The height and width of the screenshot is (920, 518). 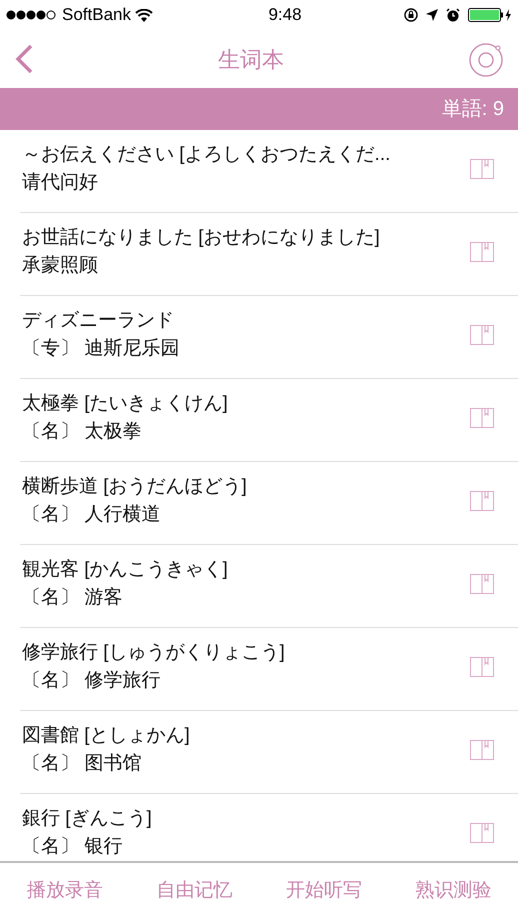 I want to click on word-meaning: 〔名〕 游客, so click(x=73, y=598).